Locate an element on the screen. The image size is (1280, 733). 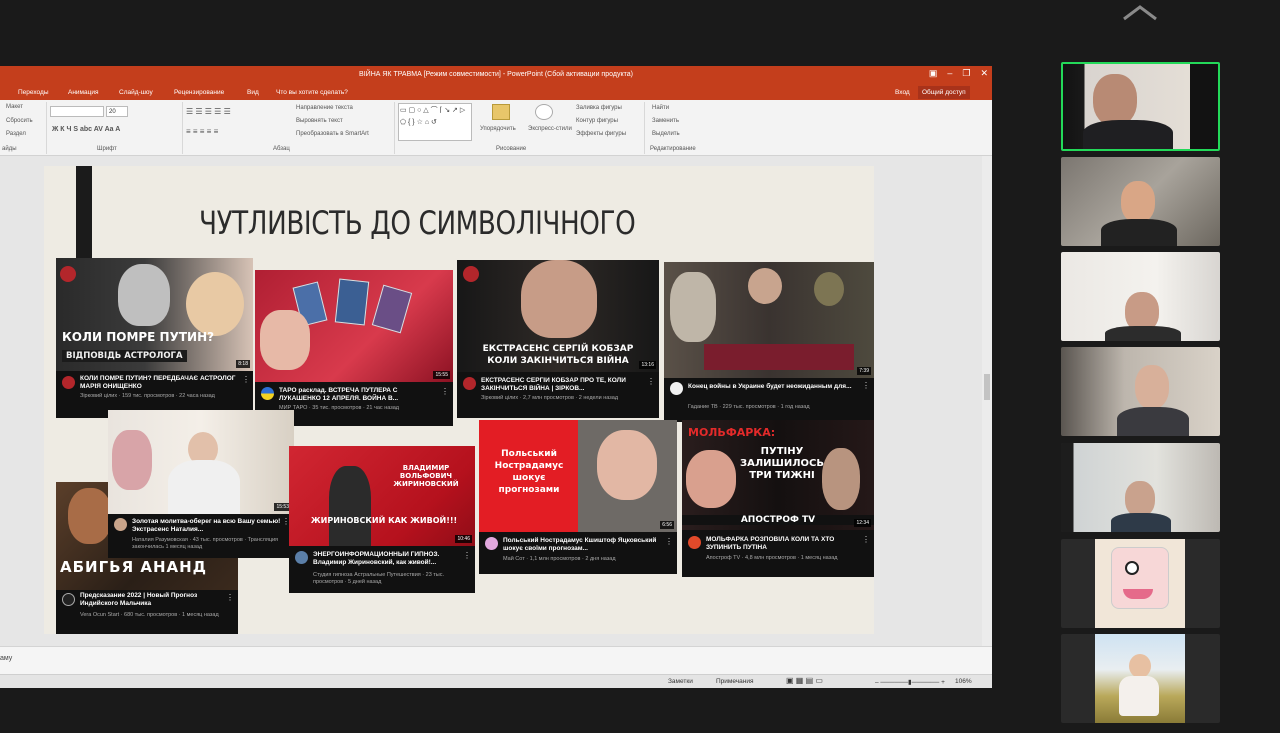
shape-fill-button: Заливка фигуры is located at coordinates (599, 108).